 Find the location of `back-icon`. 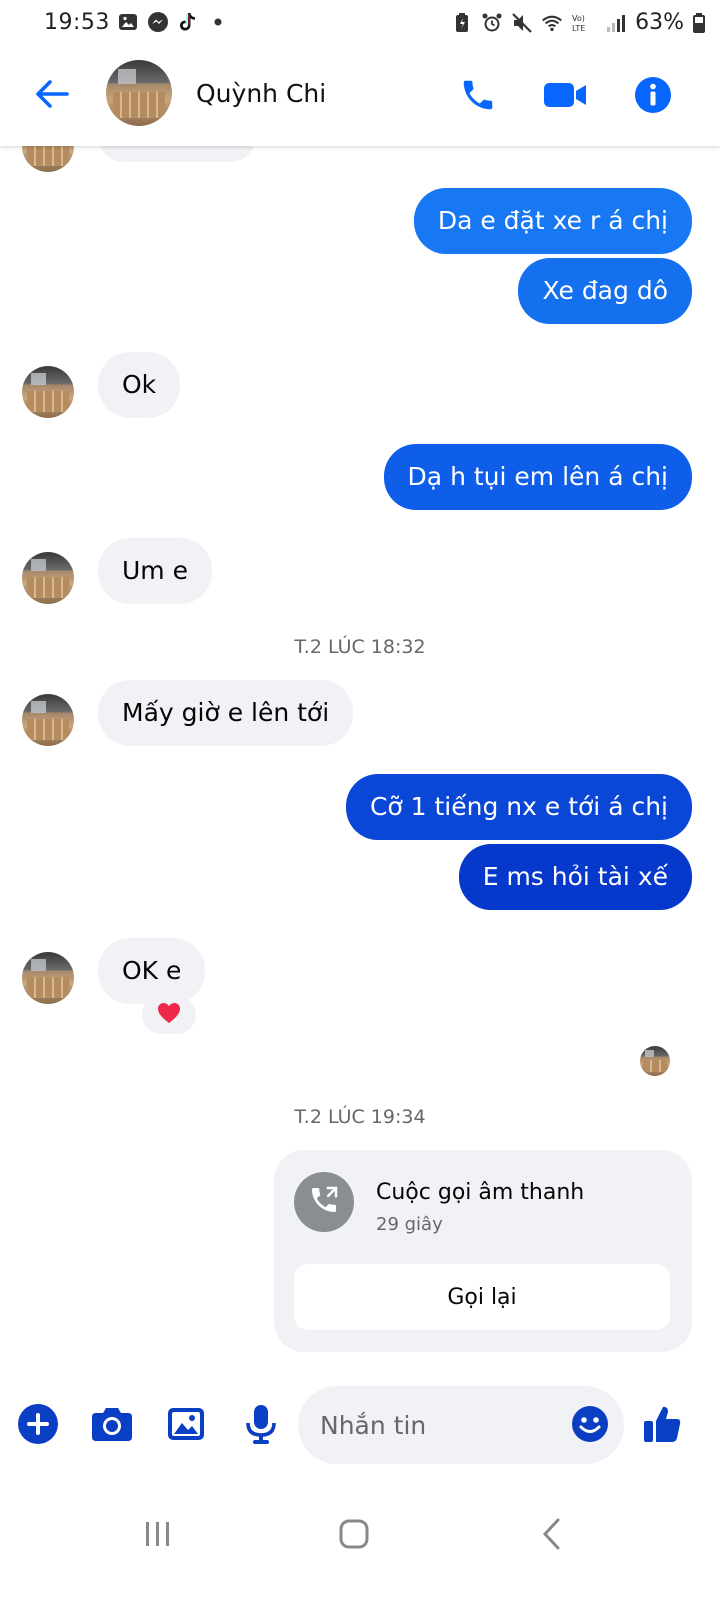

back-icon is located at coordinates (552, 1536).